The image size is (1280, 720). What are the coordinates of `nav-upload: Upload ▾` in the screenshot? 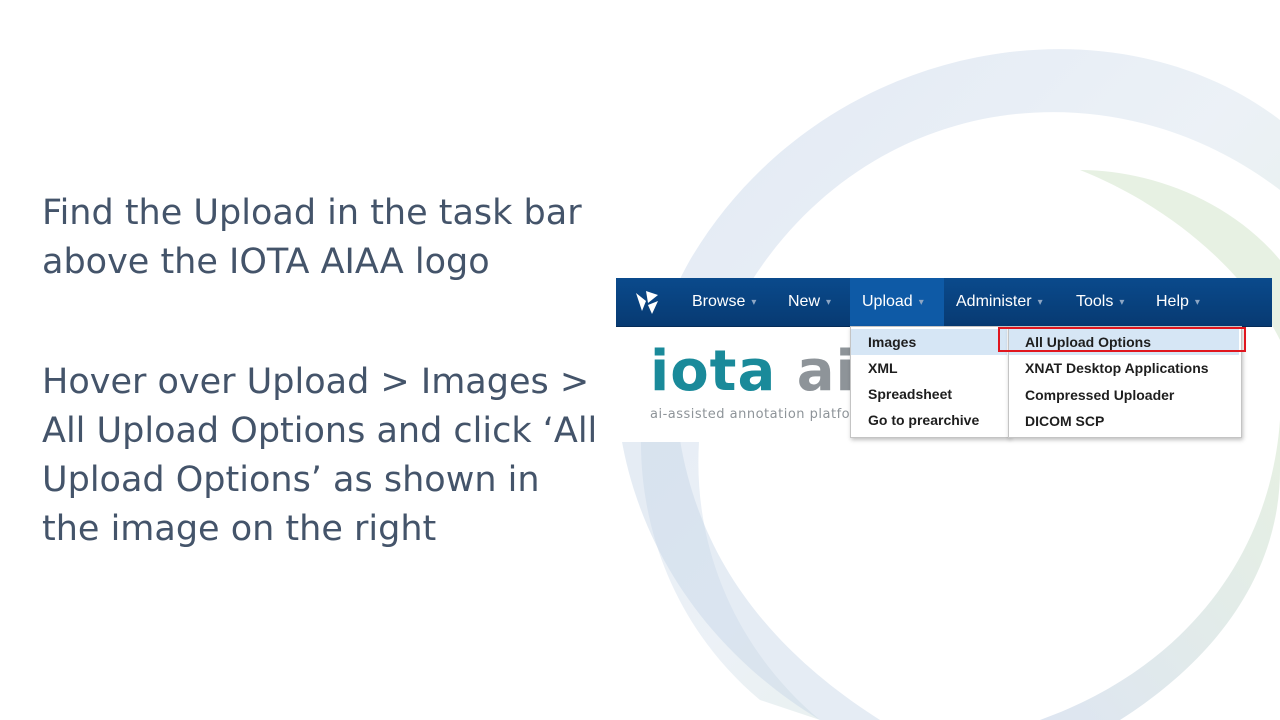 It's located at (897, 302).